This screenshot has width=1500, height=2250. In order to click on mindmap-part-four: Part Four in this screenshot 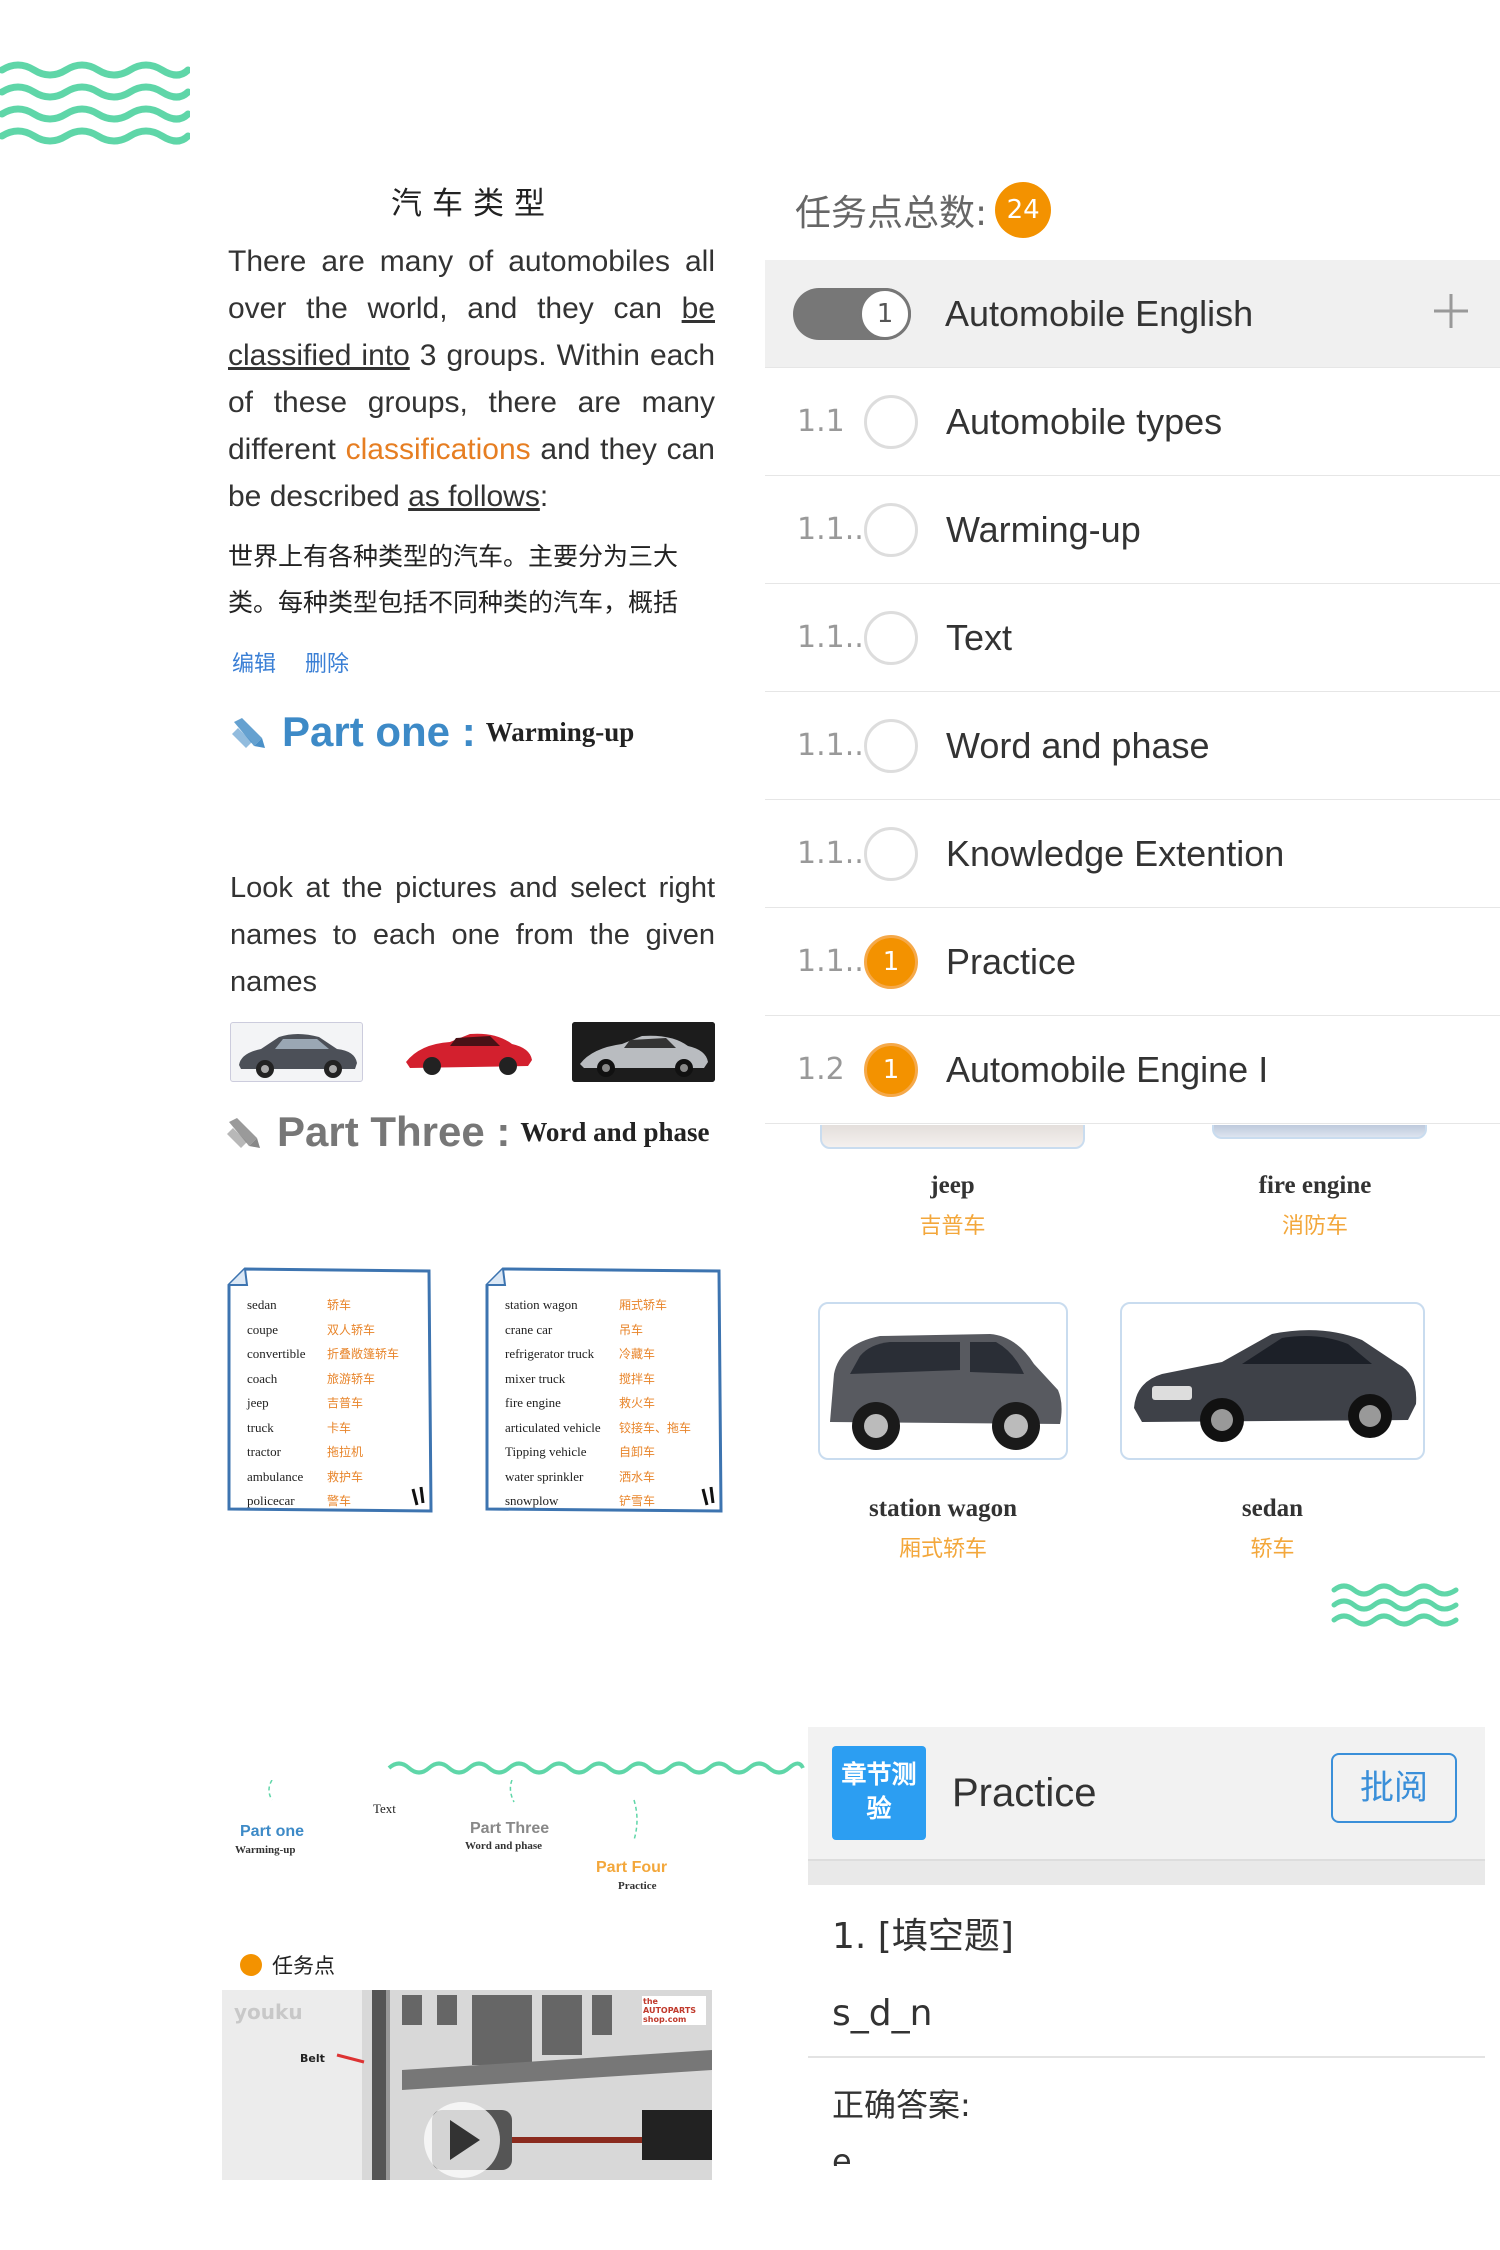, I will do `click(631, 1868)`.